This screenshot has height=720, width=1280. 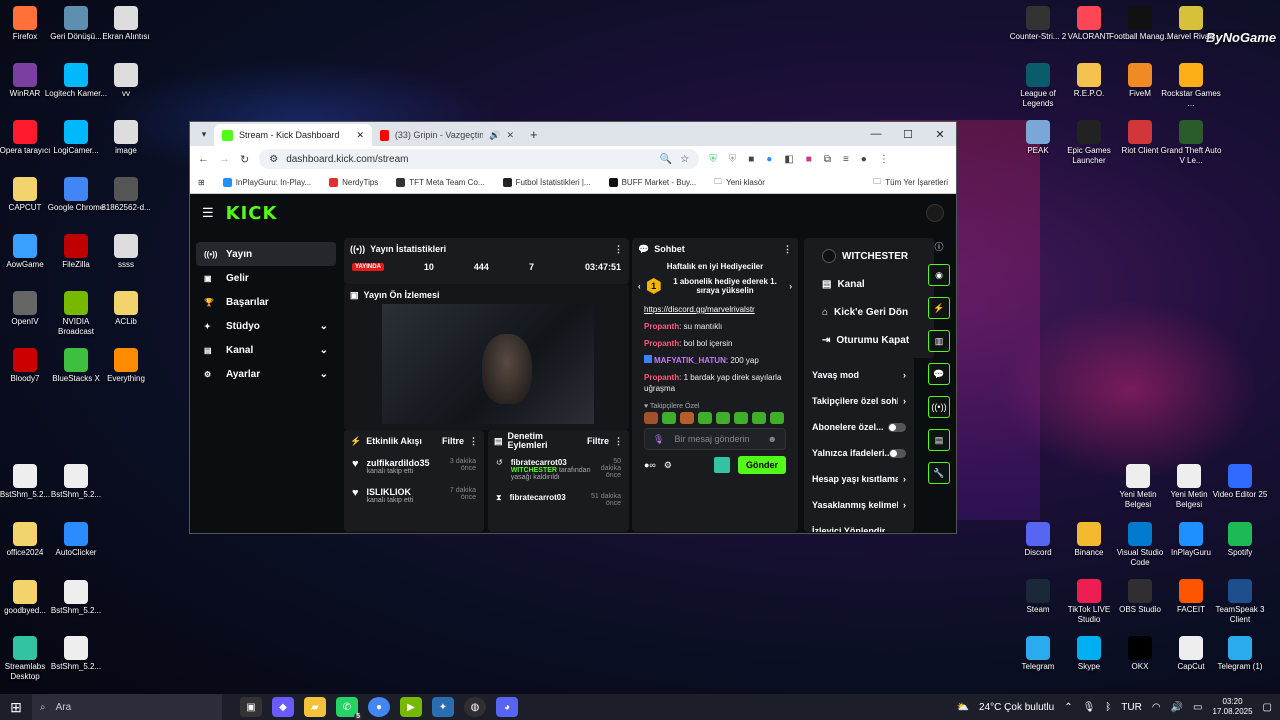 What do you see at coordinates (244, 159) in the screenshot?
I see `reload-icon: ↻` at bounding box center [244, 159].